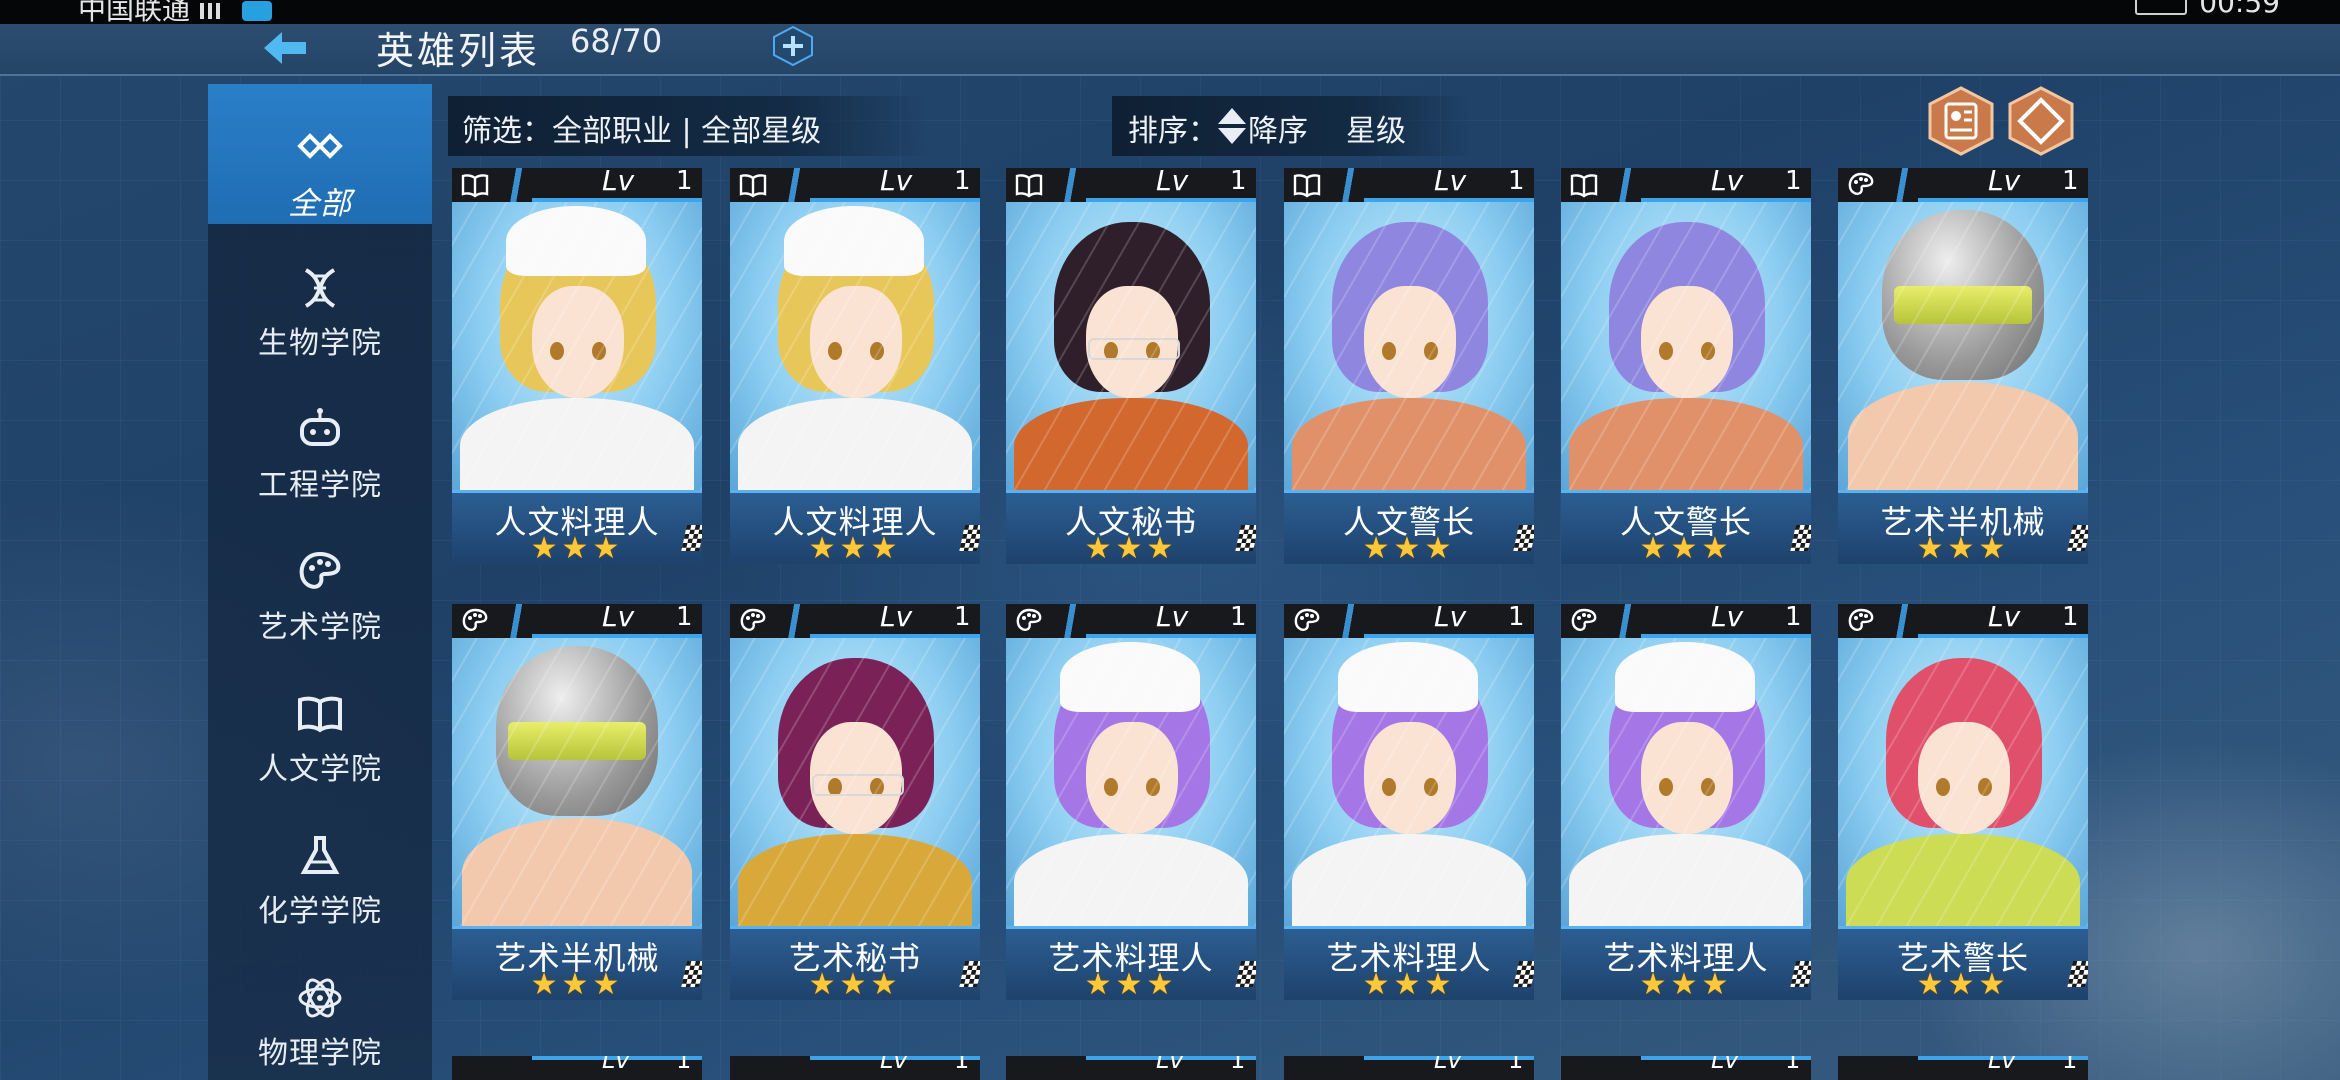 This screenshot has height=1080, width=2340. Describe the element at coordinates (642, 131) in the screenshot. I see `filter-label: 筛选：全部职业 | 全部星级` at that location.